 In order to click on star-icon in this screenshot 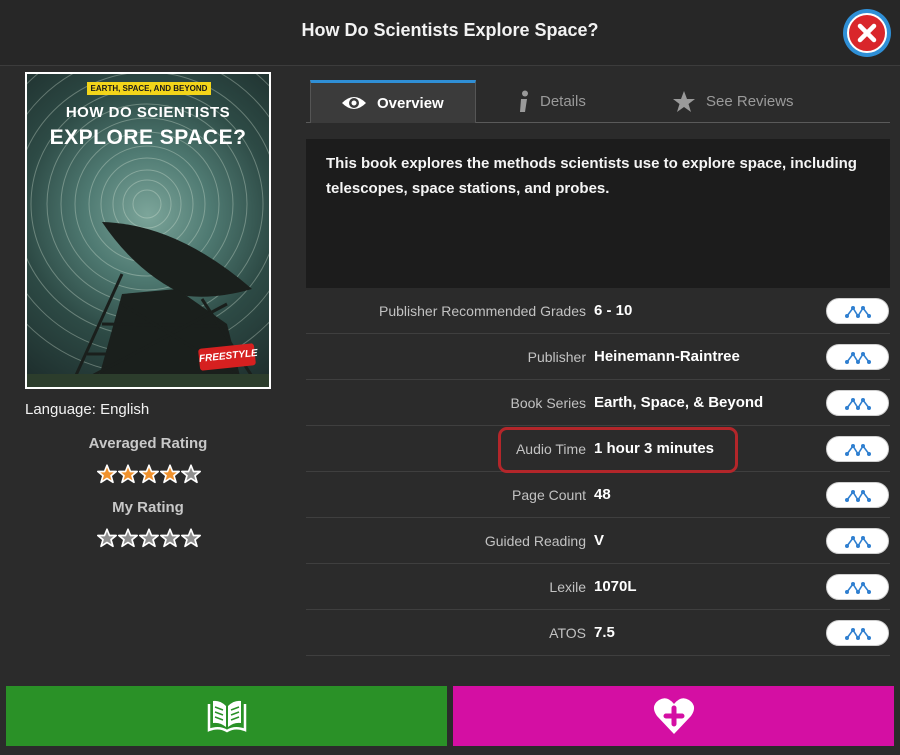, I will do `click(684, 101)`.